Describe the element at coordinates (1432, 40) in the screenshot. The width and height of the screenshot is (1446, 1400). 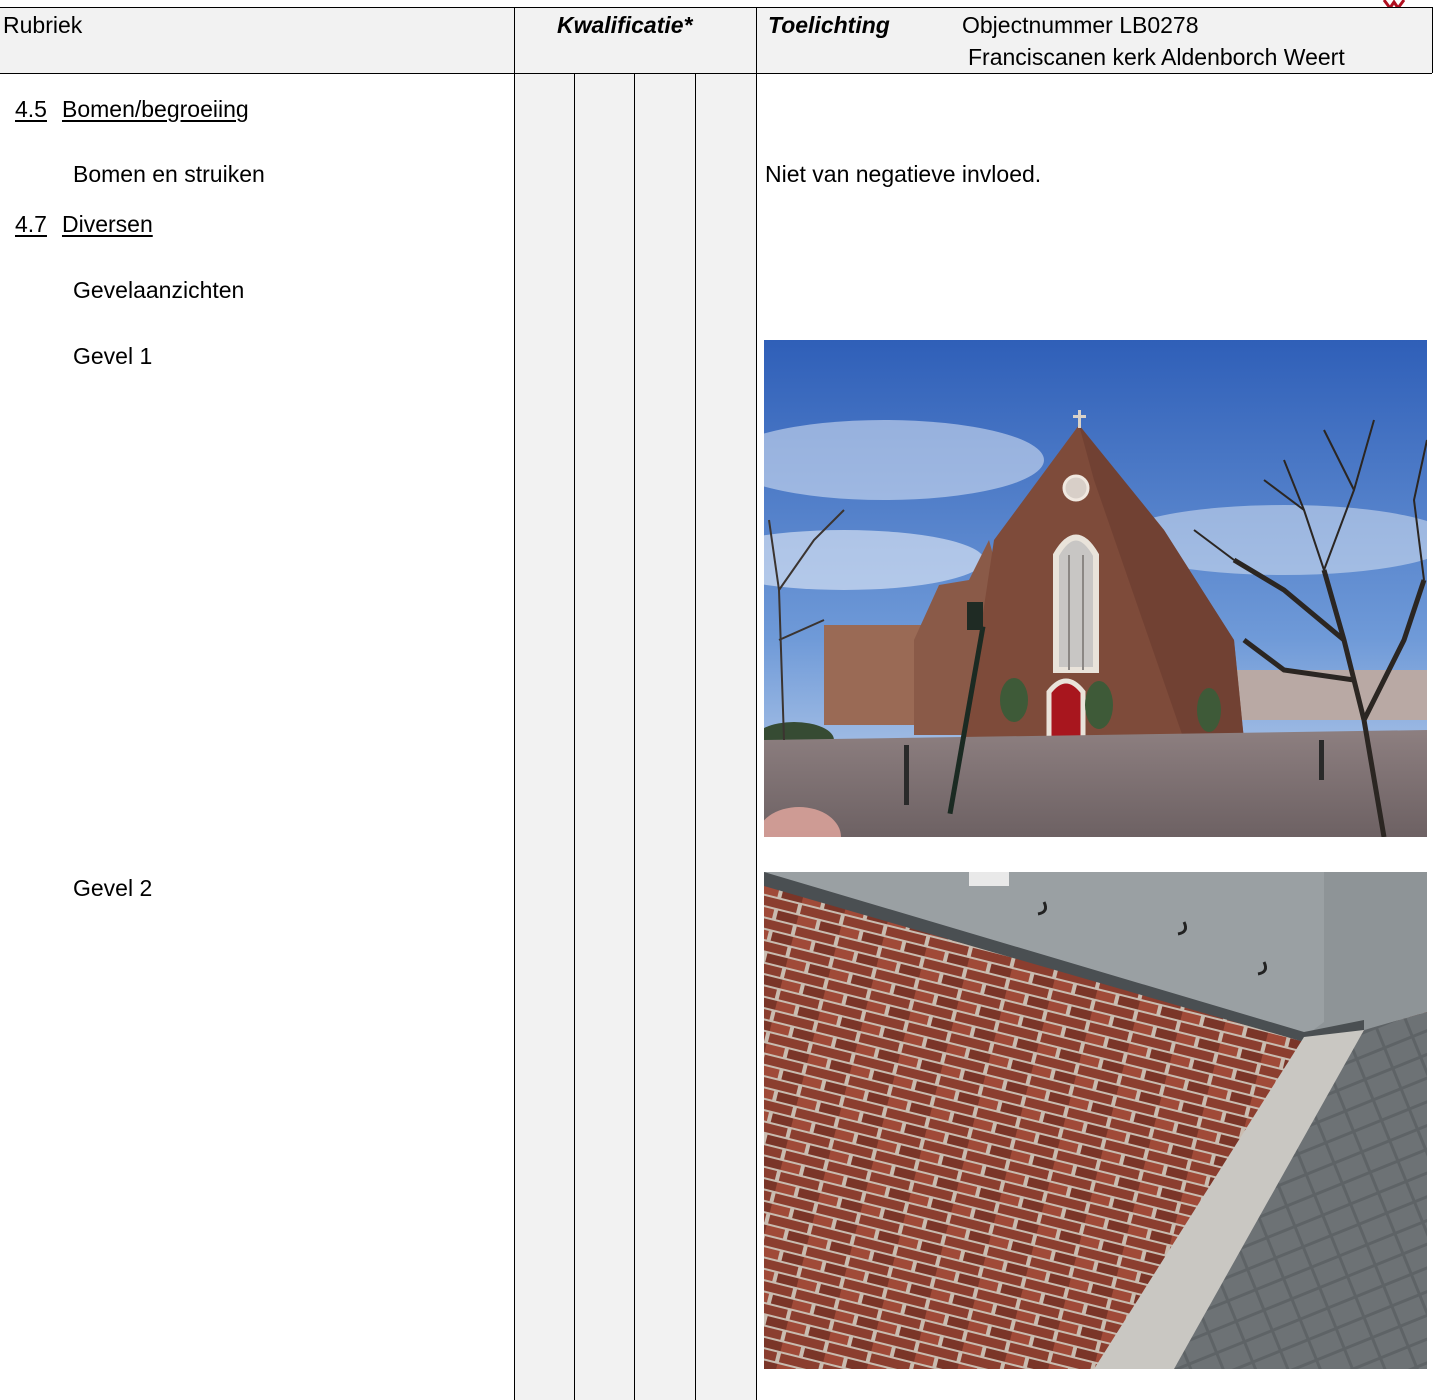
I see `table-right-border` at that location.